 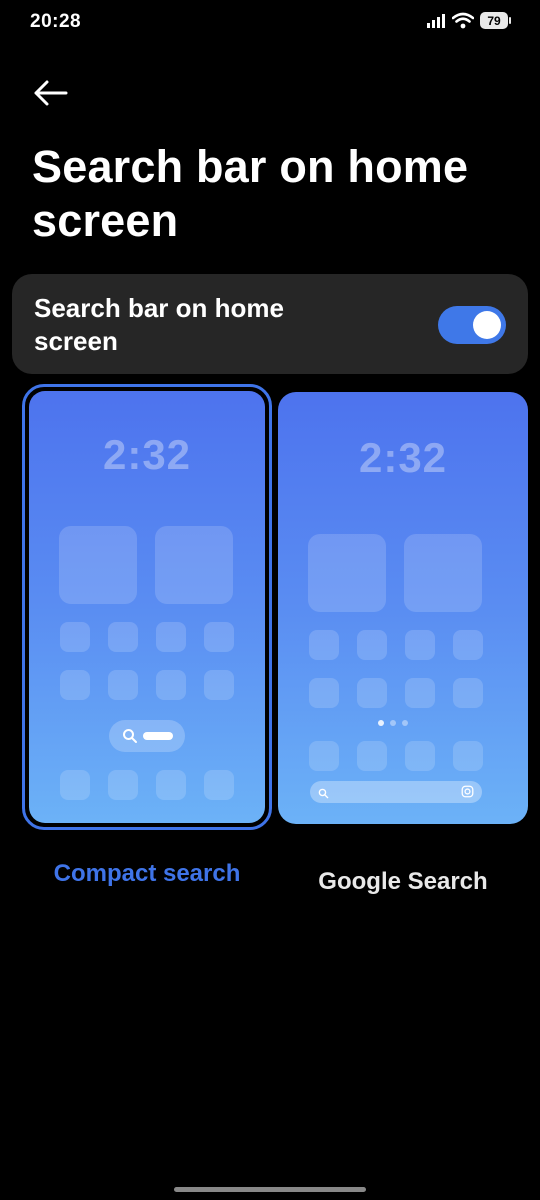 I want to click on arrow-left-icon, so click(x=50, y=93).